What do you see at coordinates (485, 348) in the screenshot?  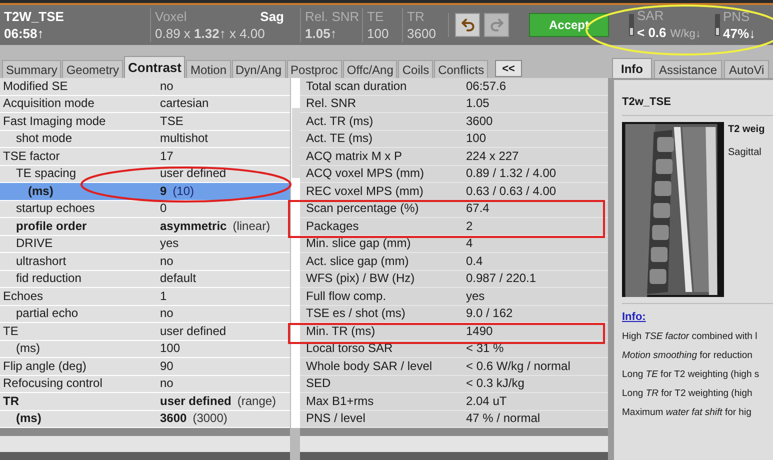 I see `result-value: < 31 %` at bounding box center [485, 348].